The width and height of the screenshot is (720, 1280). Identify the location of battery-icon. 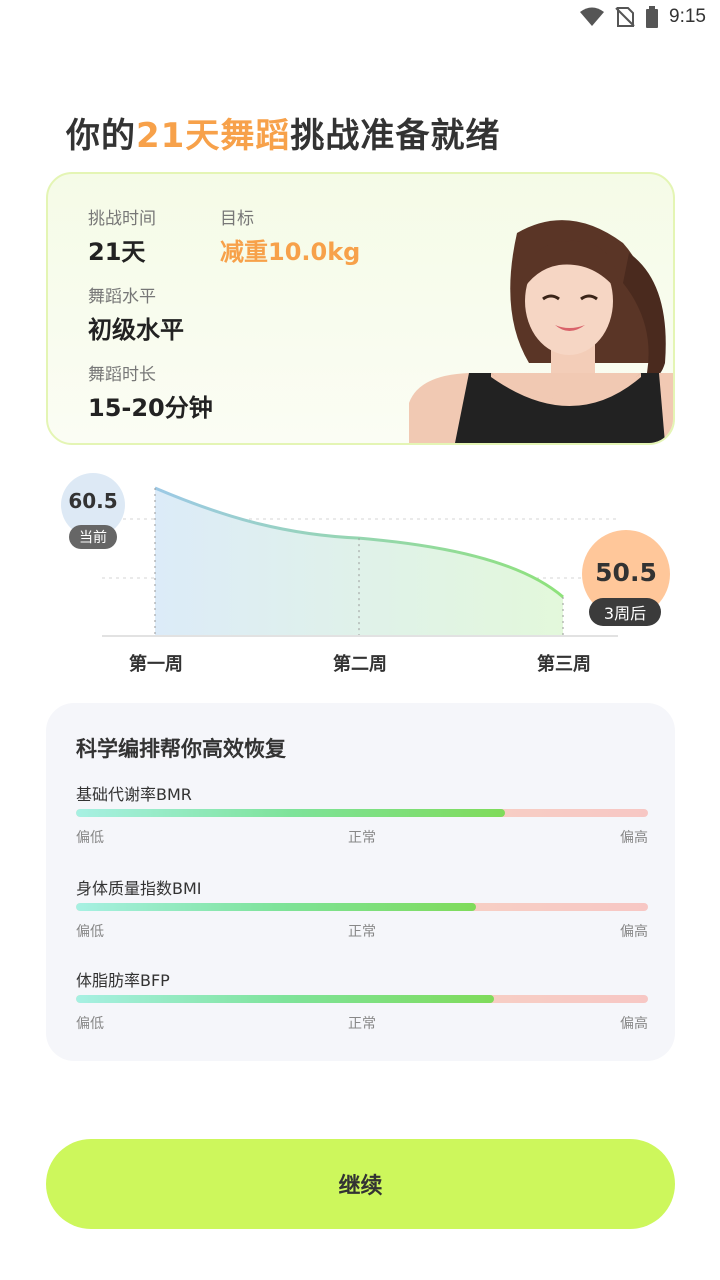
(652, 17).